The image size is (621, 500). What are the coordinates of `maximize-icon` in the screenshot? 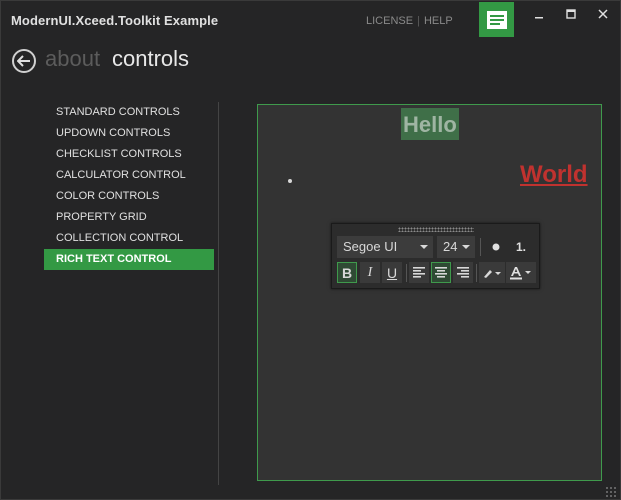 It's located at (571, 14).